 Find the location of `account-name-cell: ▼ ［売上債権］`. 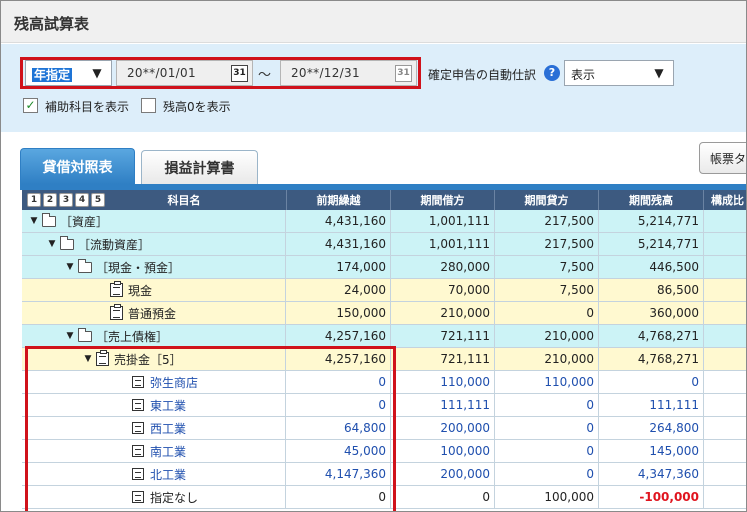

account-name-cell: ▼ ［売上債権］ is located at coordinates (154, 336).